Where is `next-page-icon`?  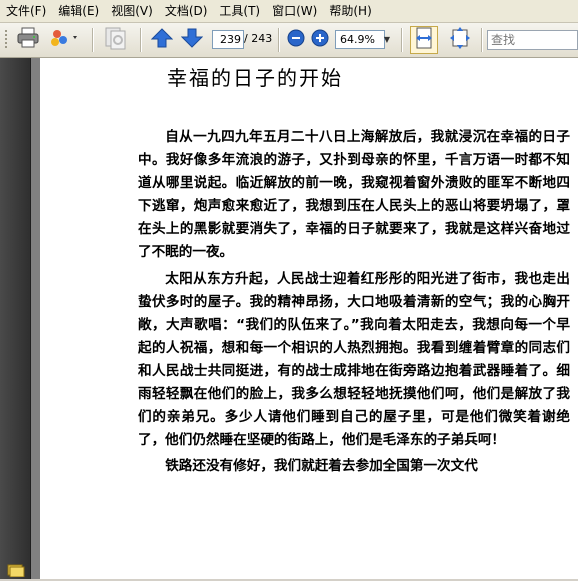 next-page-icon is located at coordinates (192, 40).